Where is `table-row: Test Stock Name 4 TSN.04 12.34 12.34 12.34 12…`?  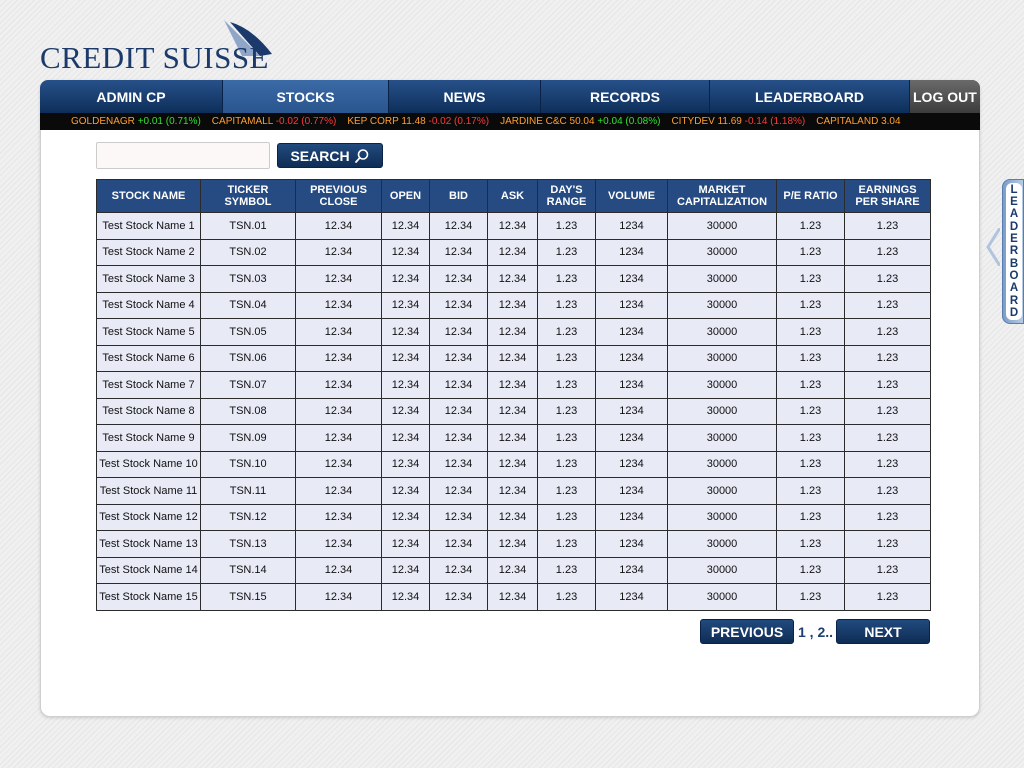 table-row: Test Stock Name 4 TSN.04 12.34 12.34 12.34 12… is located at coordinates (513, 305).